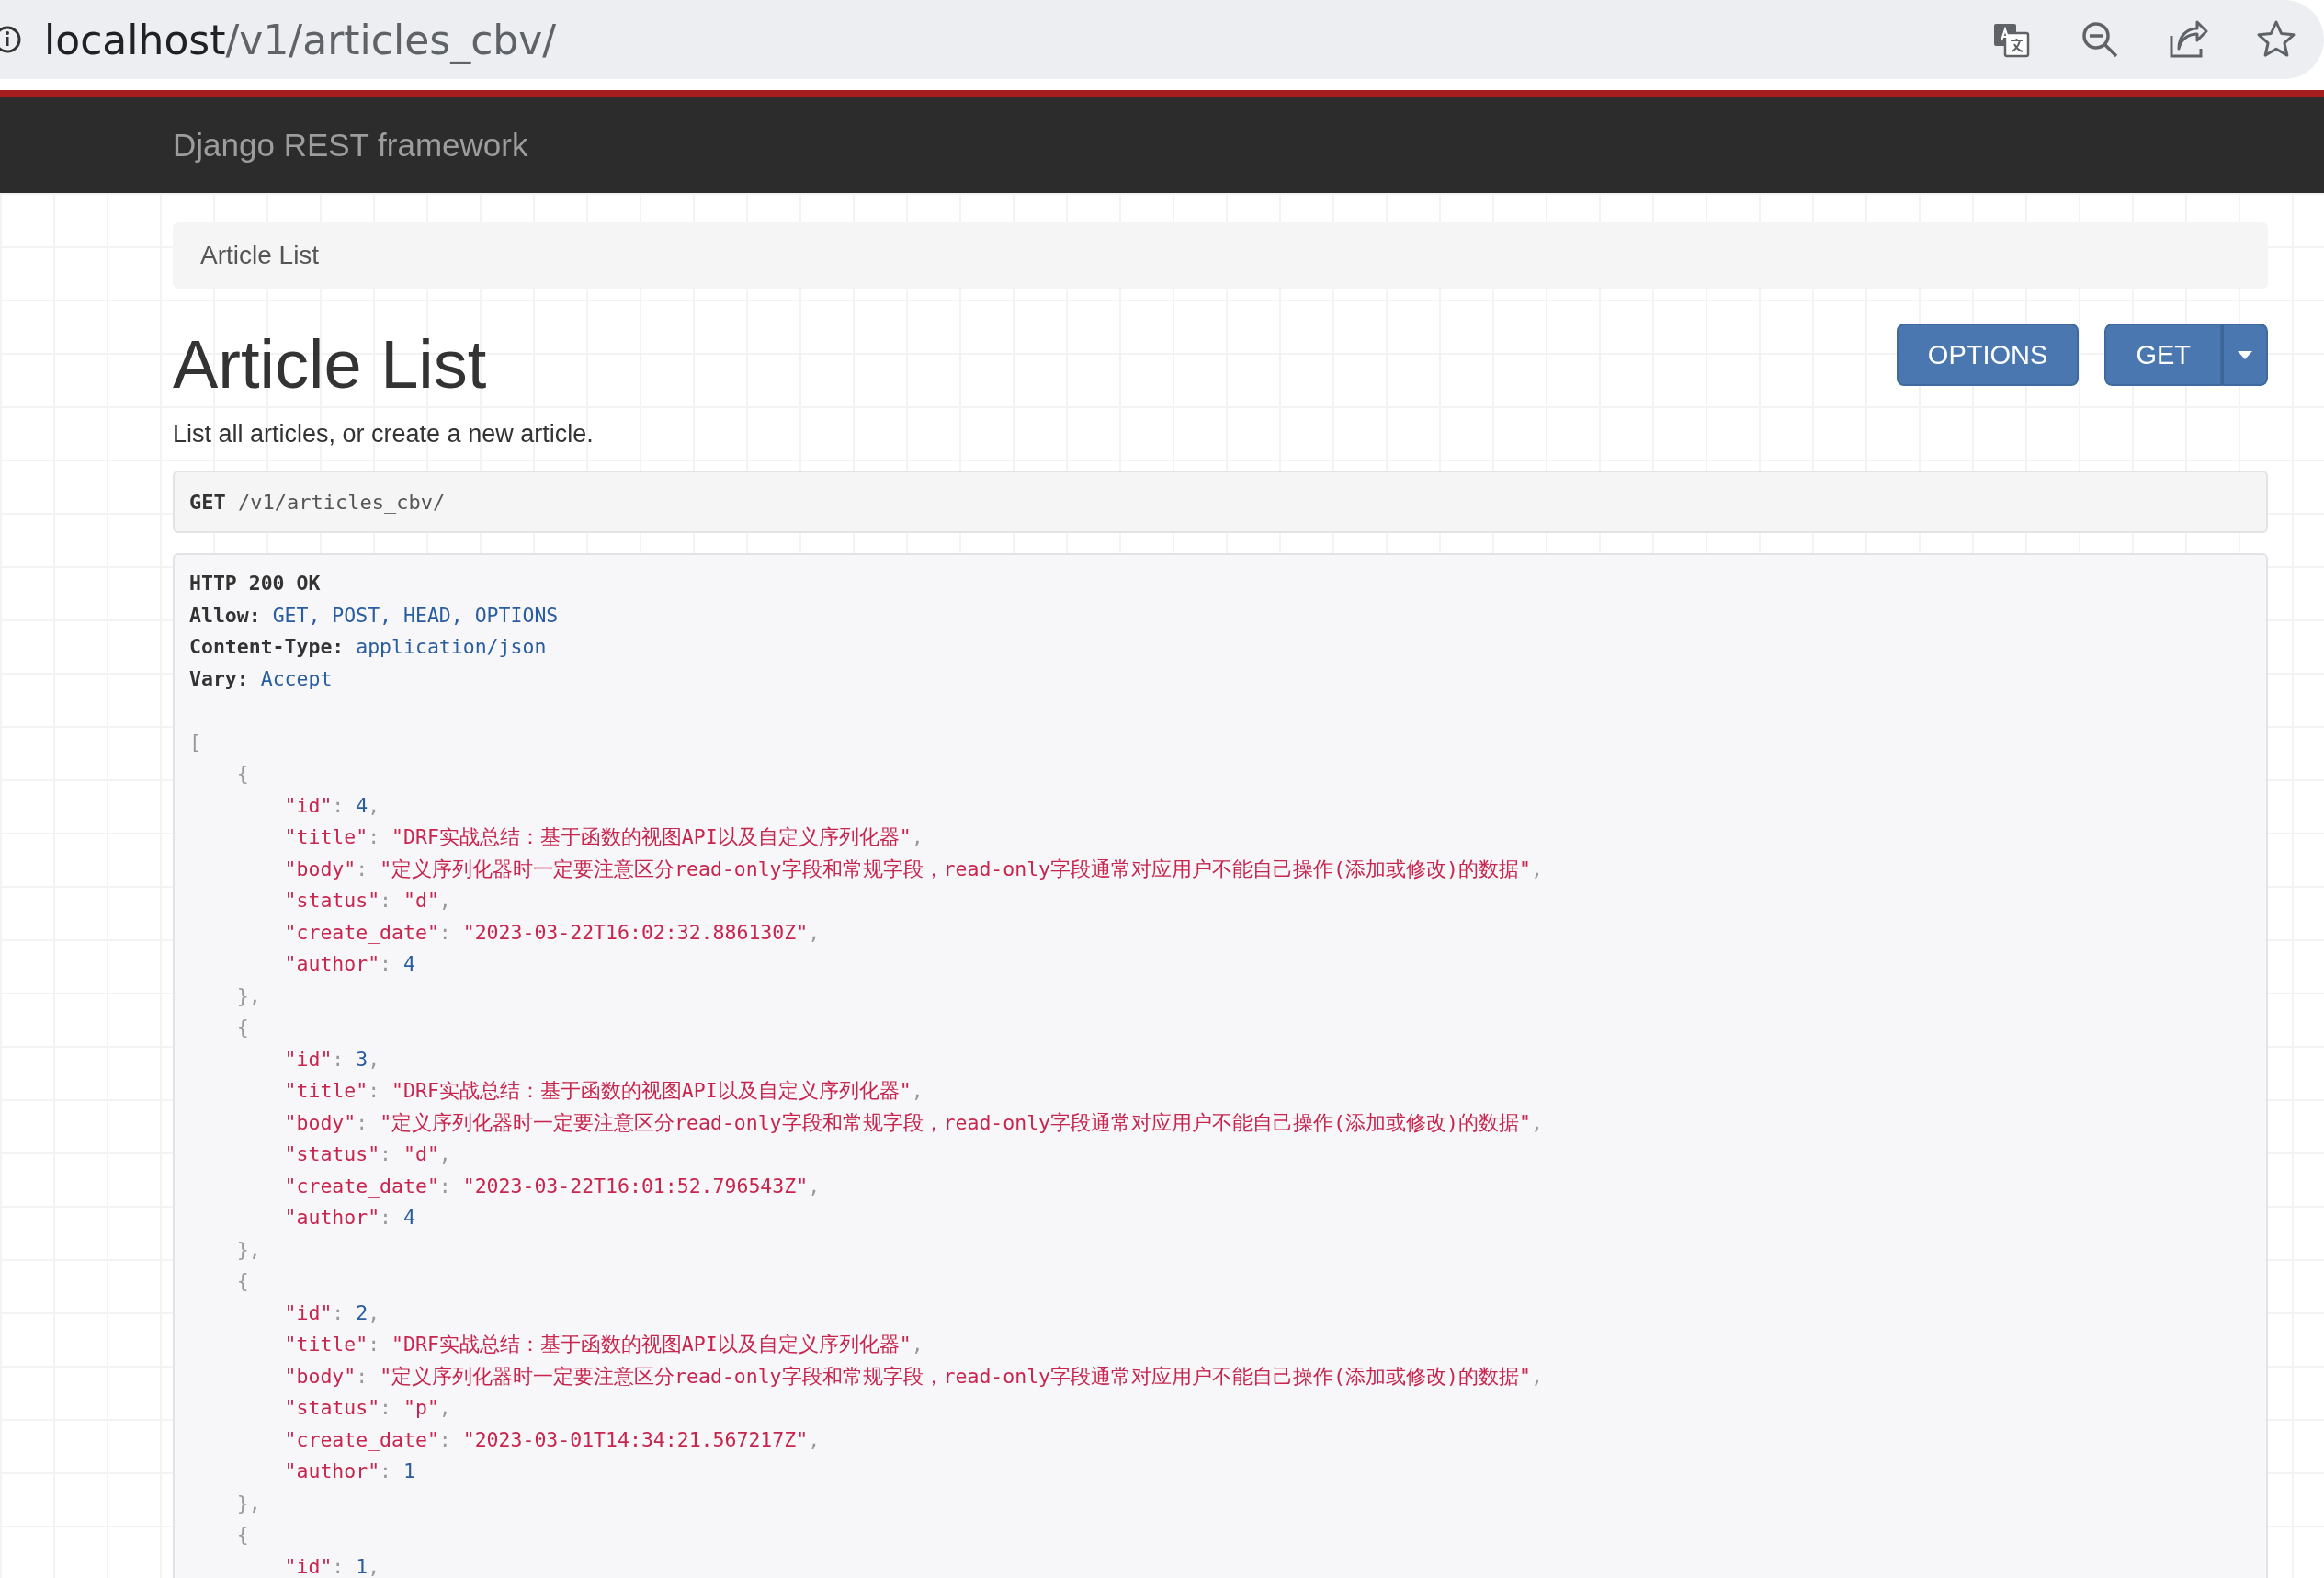 This screenshot has width=2324, height=1578. I want to click on json-field: "id": 4,, so click(1220, 806).